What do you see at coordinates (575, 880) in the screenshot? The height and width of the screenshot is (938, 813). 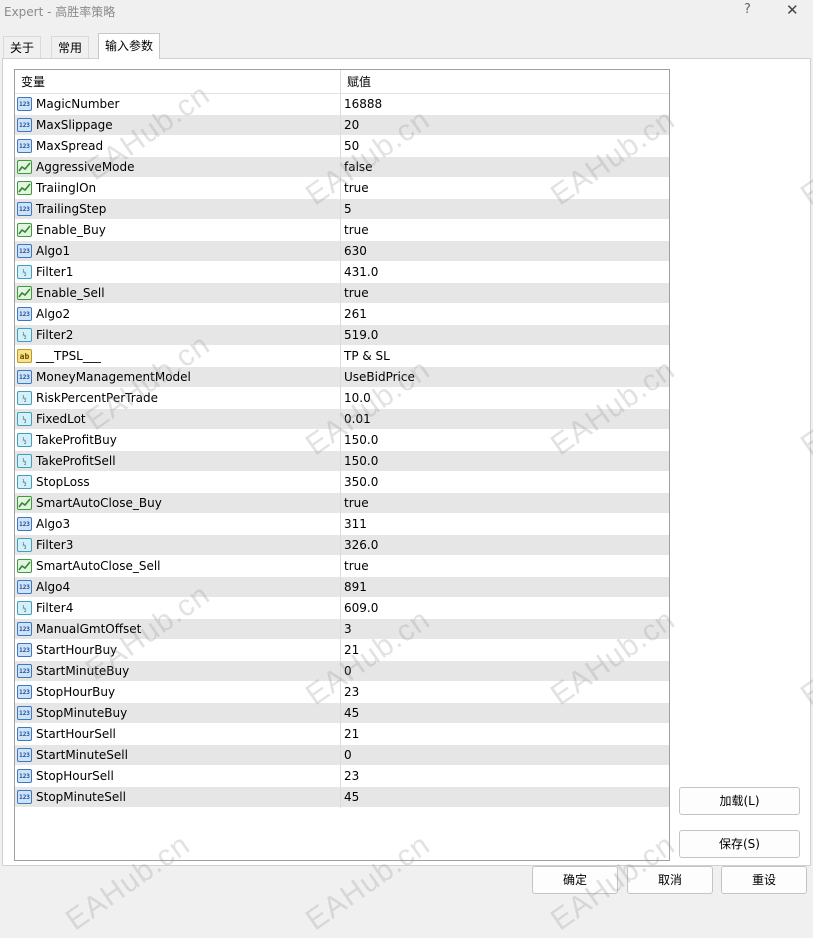 I see `ok-button: 确定` at bounding box center [575, 880].